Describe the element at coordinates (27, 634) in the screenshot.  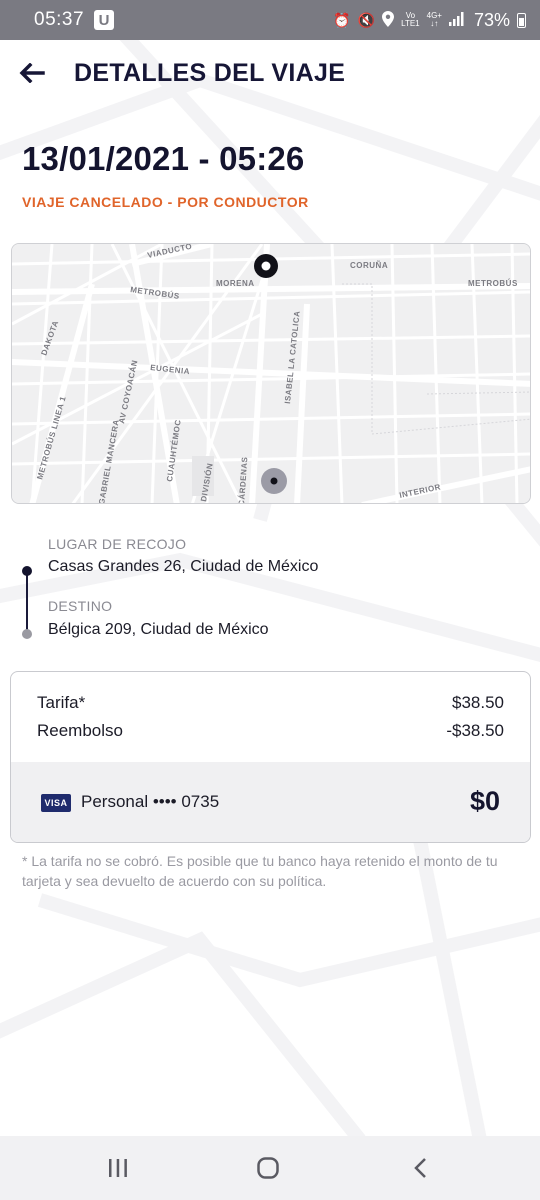
I see `destination-dot-icon` at that location.